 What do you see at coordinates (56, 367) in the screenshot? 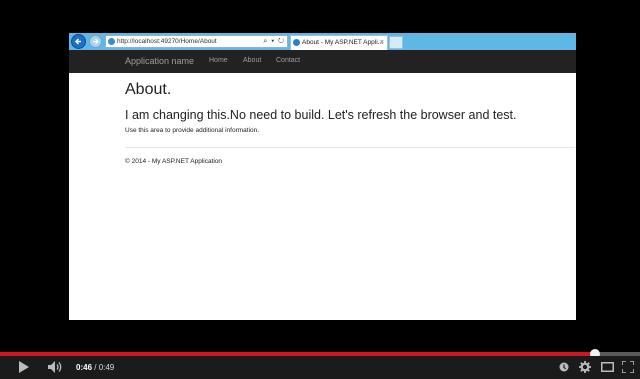
I see `volume-icon` at bounding box center [56, 367].